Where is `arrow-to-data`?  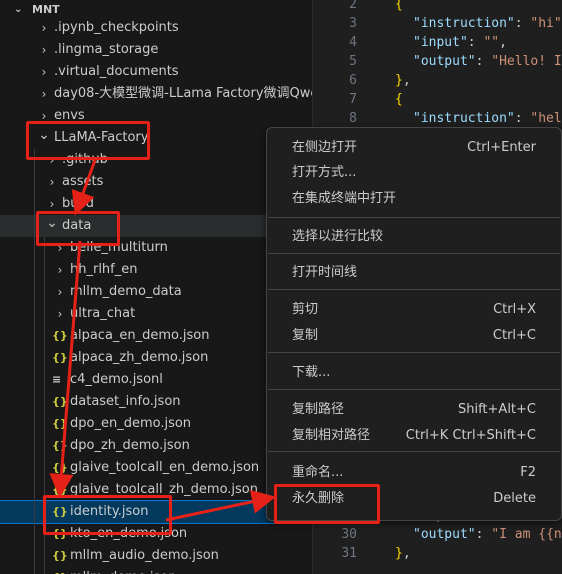 arrow-to-data is located at coordinates (84, 187).